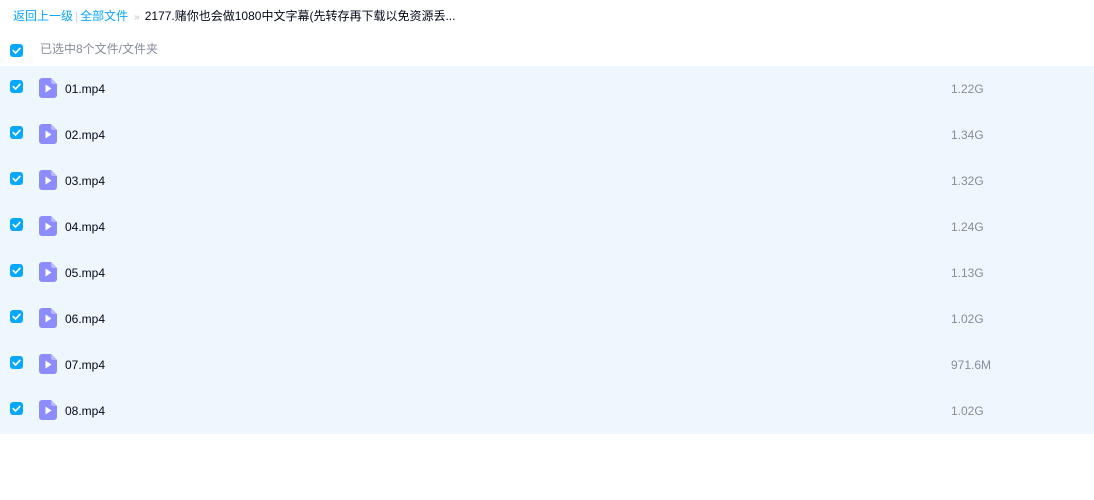  I want to click on file-size: 1.13G, so click(967, 273).